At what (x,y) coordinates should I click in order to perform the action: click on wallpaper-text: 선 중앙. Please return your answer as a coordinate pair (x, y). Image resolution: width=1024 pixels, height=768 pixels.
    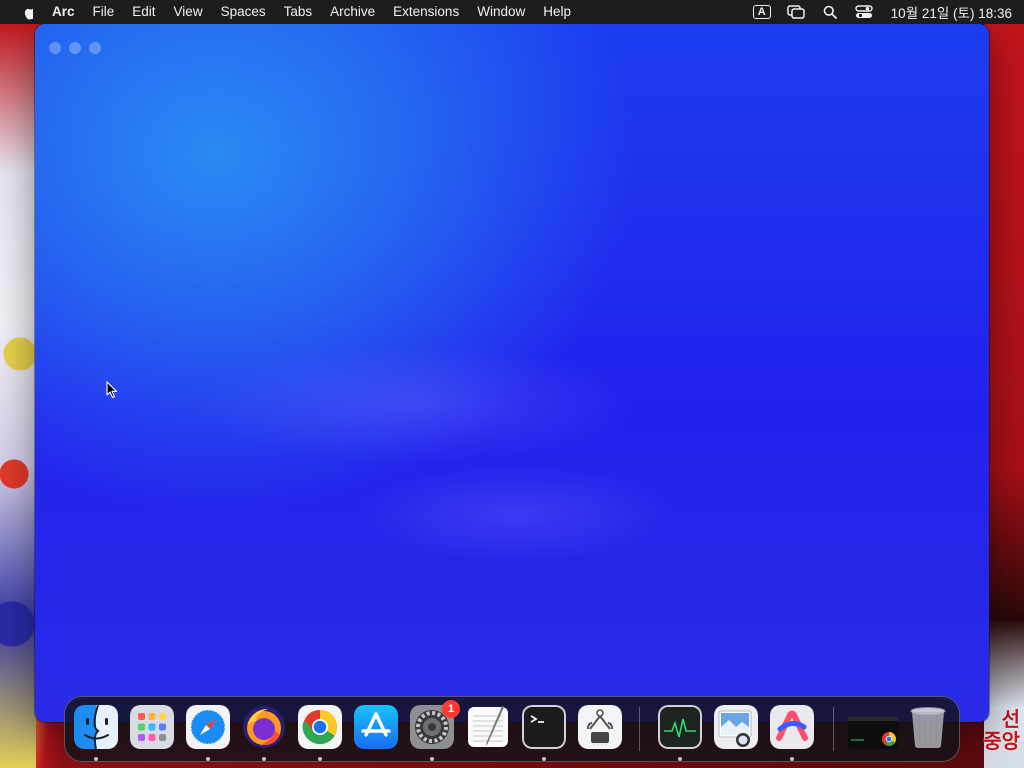
    Looking at the image, I should click on (1001, 730).